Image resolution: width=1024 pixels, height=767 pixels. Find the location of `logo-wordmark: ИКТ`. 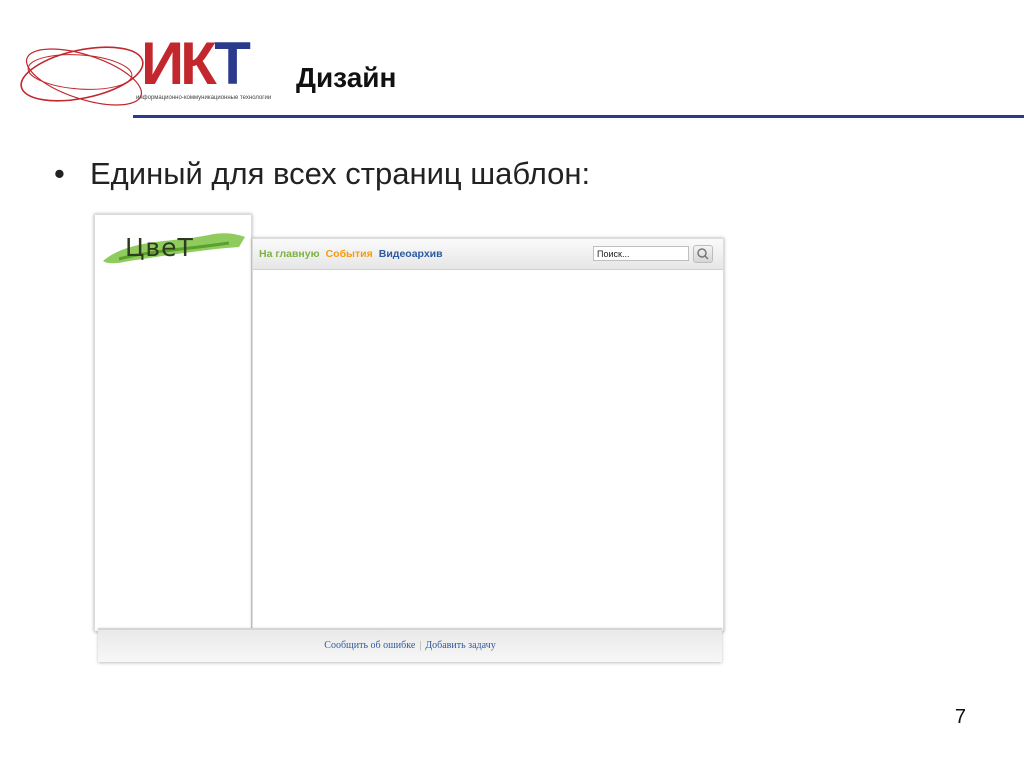

logo-wordmark: ИКТ is located at coordinates (196, 64).